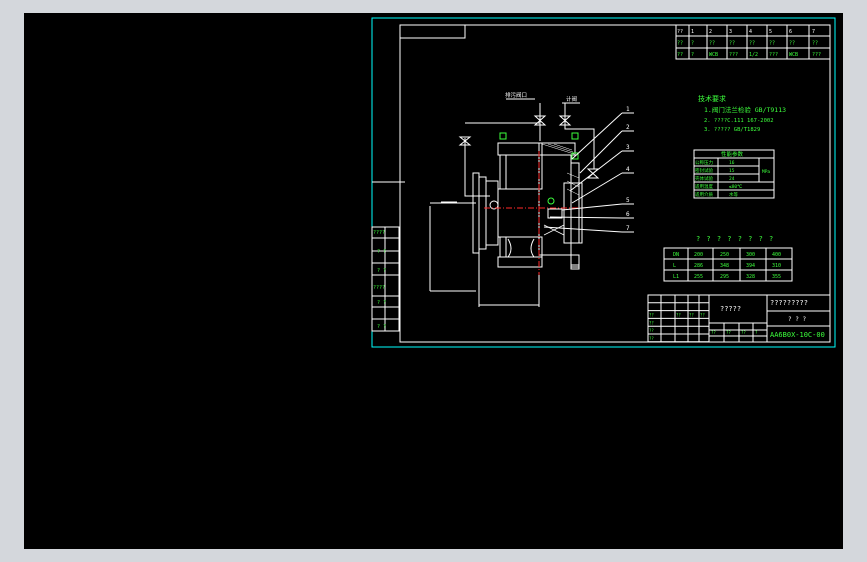 The image size is (867, 562). What do you see at coordinates (676, 255) in the screenshot?
I see `dim-cell: DN` at bounding box center [676, 255].